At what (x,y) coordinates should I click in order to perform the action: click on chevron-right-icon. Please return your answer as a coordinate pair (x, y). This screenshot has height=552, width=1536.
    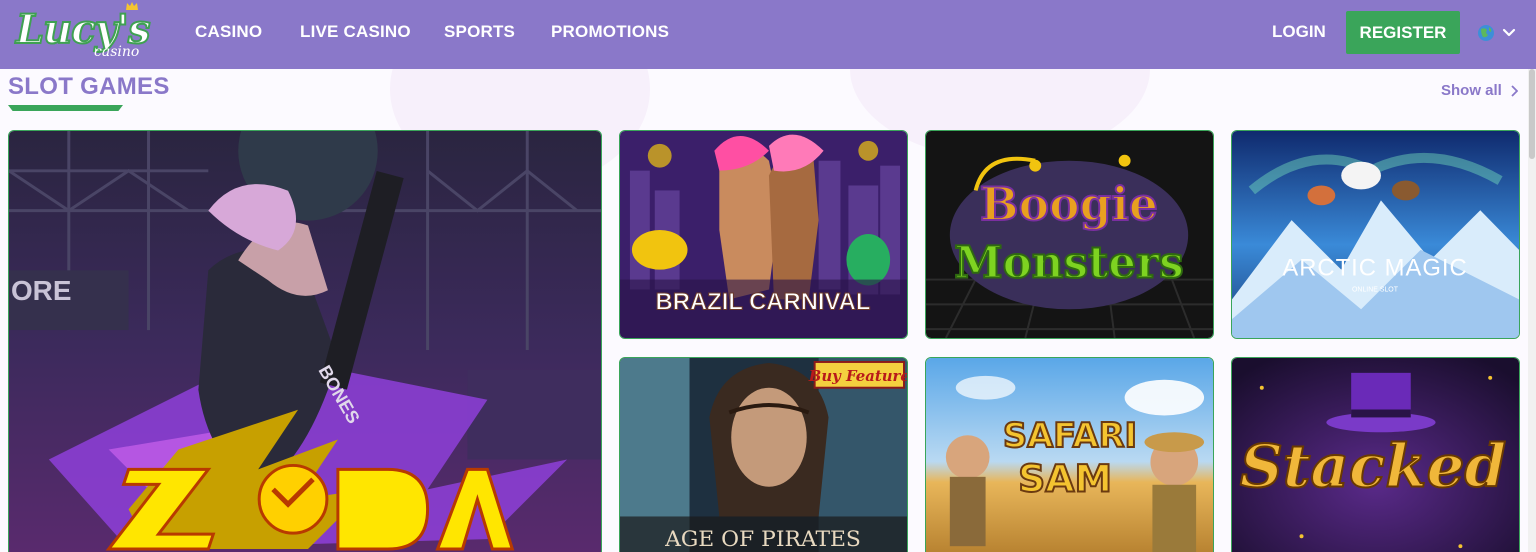
    Looking at the image, I should click on (1514, 90).